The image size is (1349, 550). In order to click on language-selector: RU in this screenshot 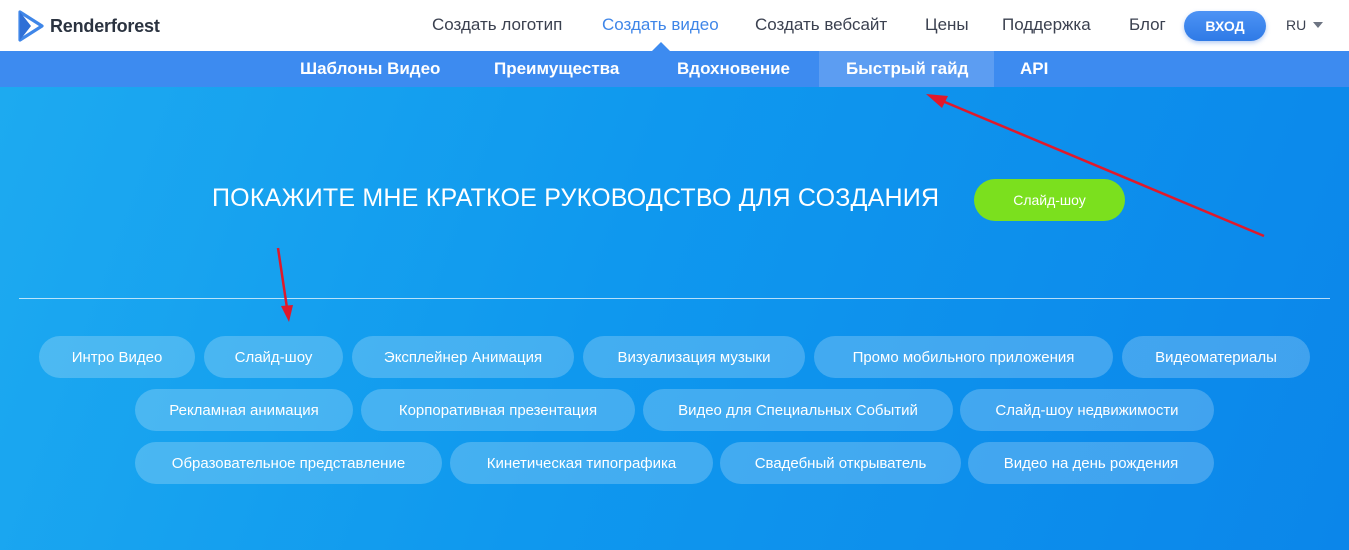, I will do `click(1305, 25)`.